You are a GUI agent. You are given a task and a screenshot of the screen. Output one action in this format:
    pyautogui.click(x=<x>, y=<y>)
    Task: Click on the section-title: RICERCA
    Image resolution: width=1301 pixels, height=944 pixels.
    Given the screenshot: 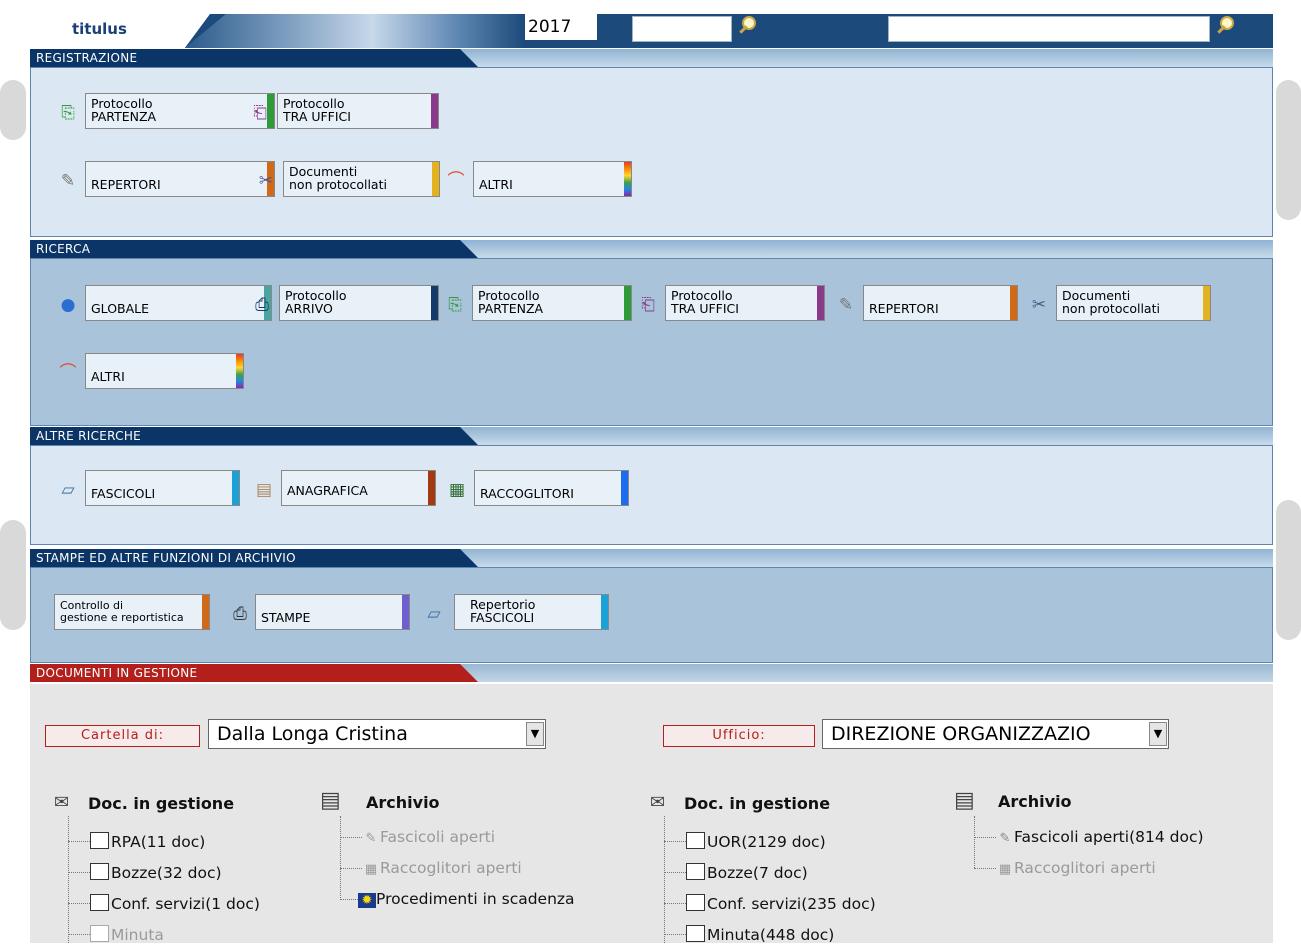 What is the action you would take?
    pyautogui.click(x=254, y=249)
    